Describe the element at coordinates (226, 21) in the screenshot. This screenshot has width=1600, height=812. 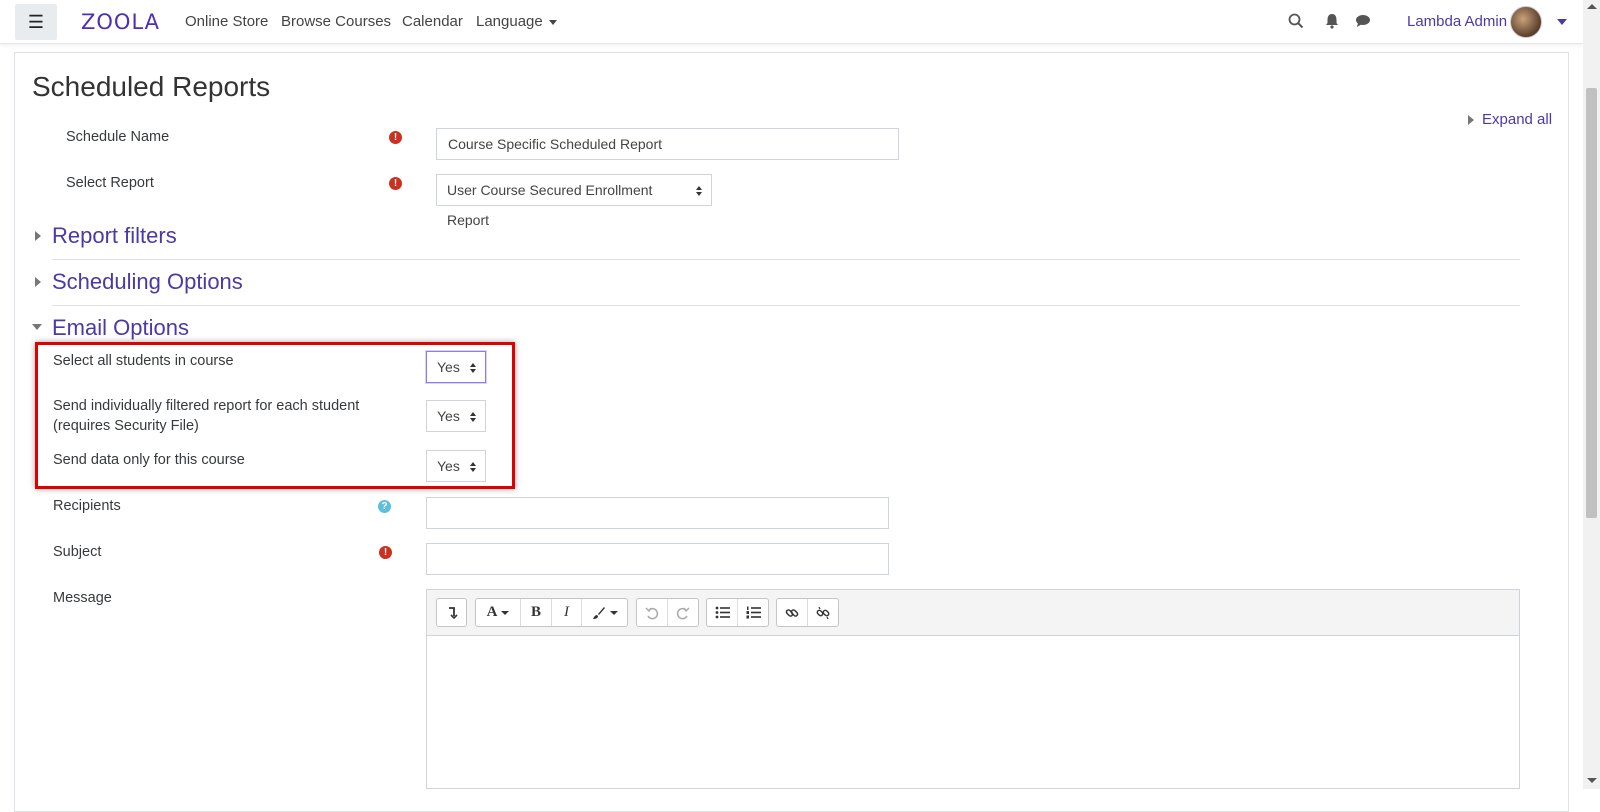
I see `nav-link-online-store: Online Store` at that location.